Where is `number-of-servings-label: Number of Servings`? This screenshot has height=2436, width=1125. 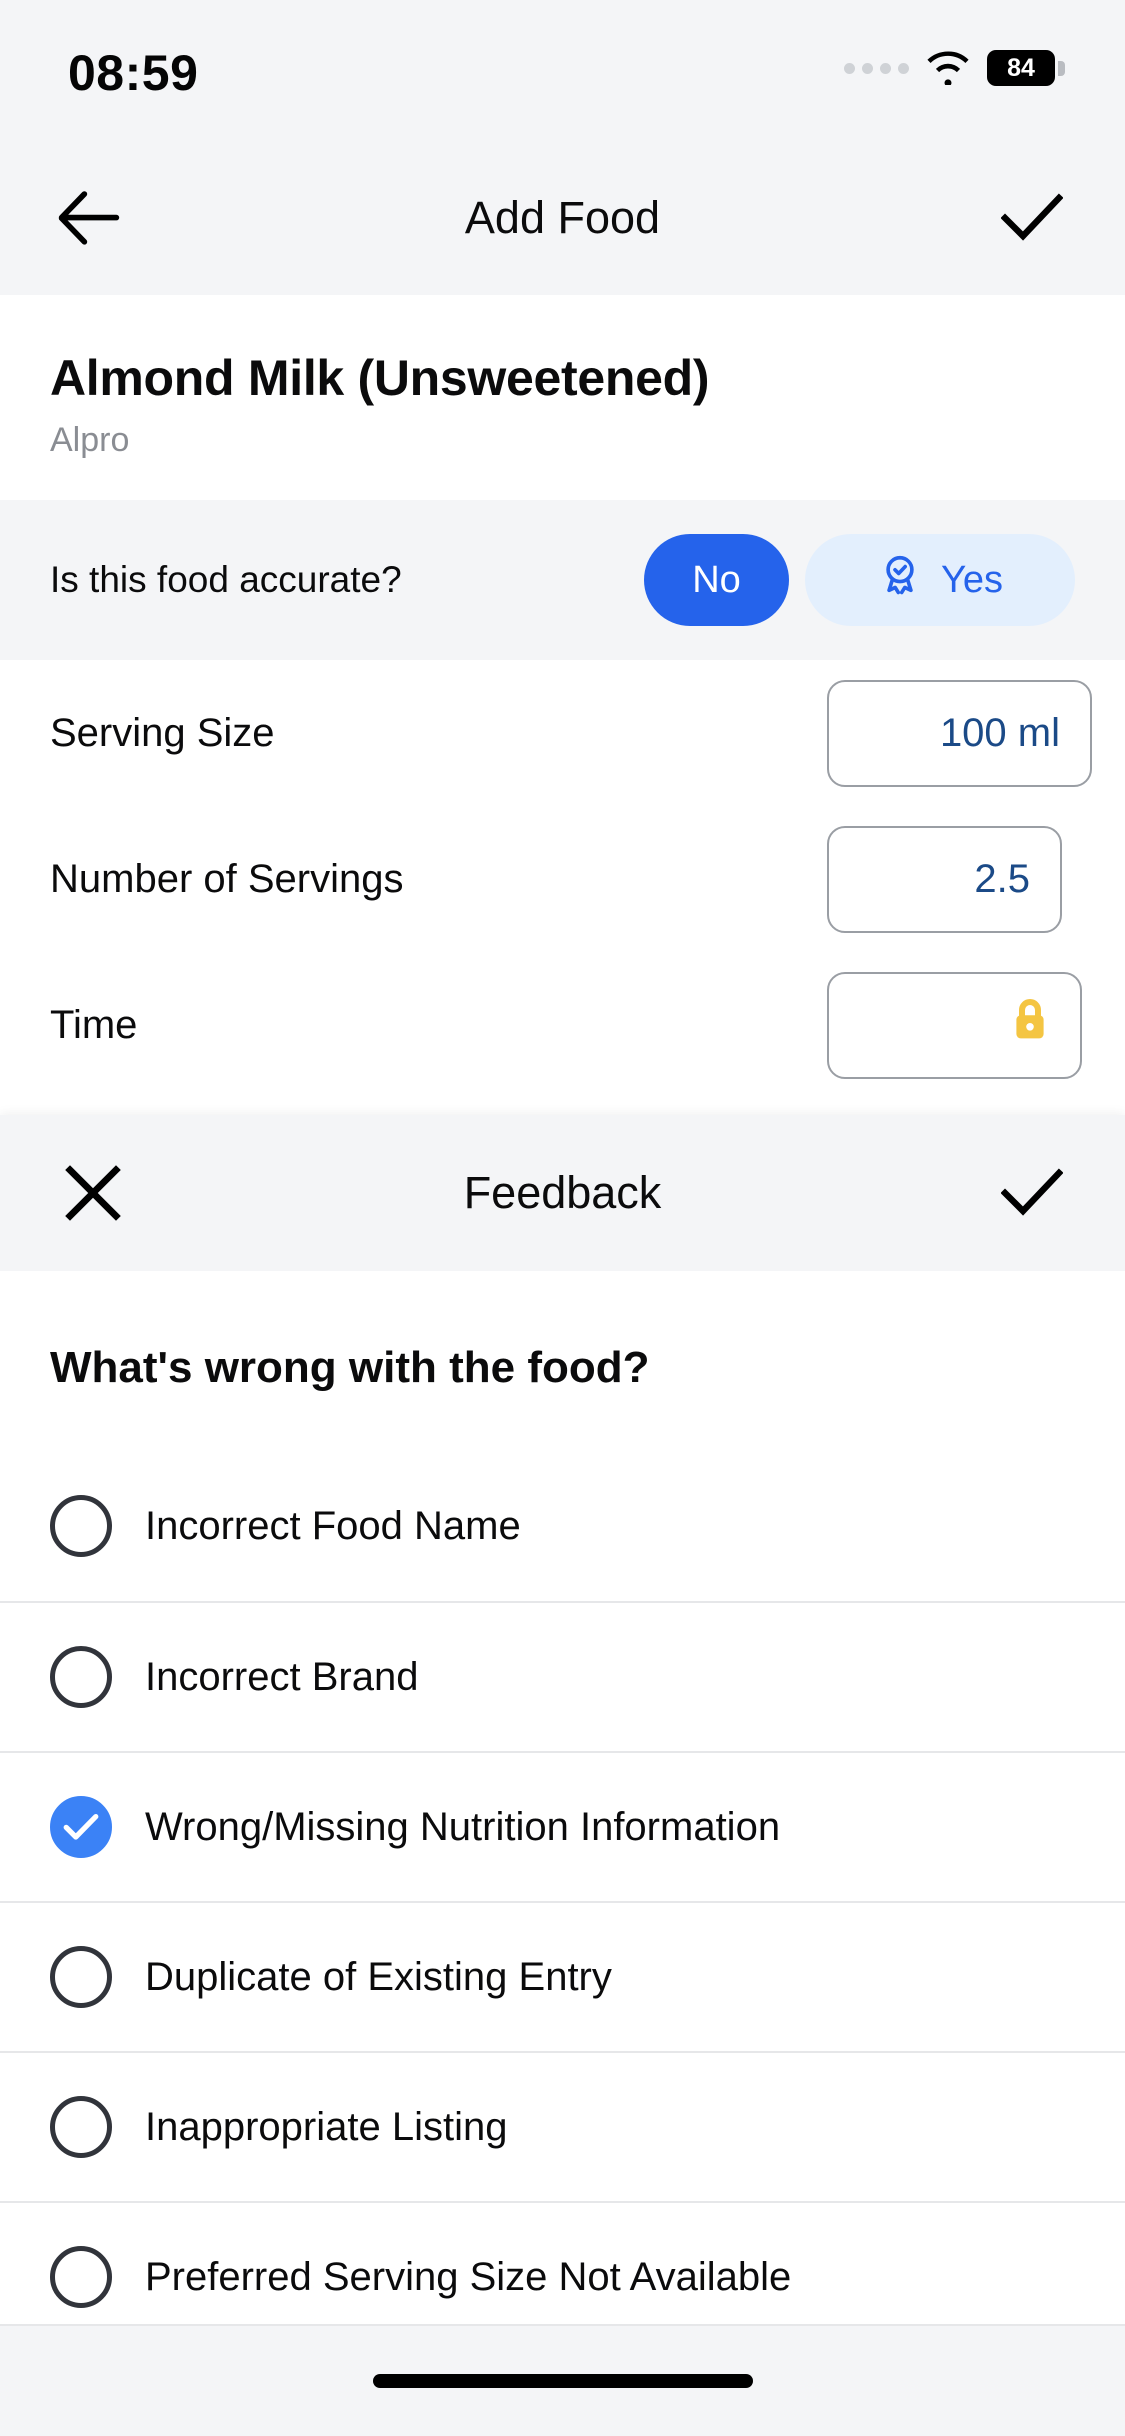 number-of-servings-label: Number of Servings is located at coordinates (227, 878).